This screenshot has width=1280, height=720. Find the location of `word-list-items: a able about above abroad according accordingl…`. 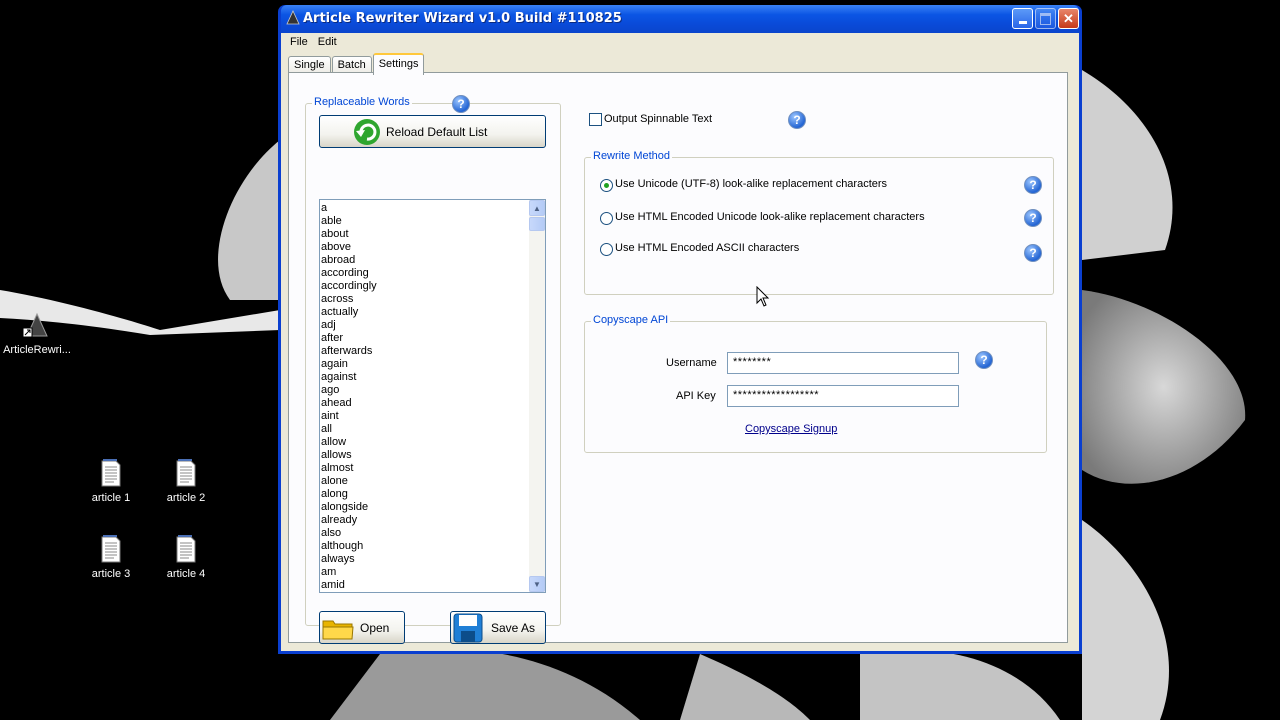

word-list-items: a able about above abroad according accordingl… is located at coordinates (424, 397).